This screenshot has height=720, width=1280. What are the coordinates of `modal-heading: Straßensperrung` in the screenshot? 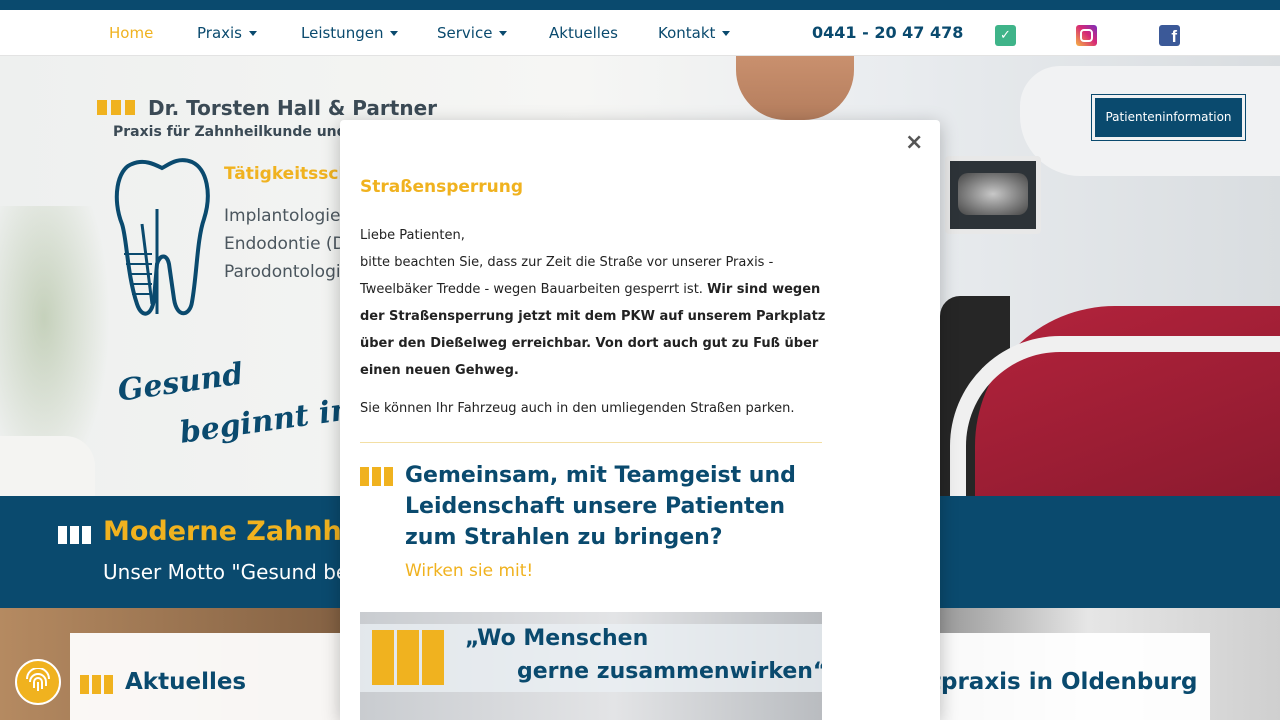 It's located at (442, 187).